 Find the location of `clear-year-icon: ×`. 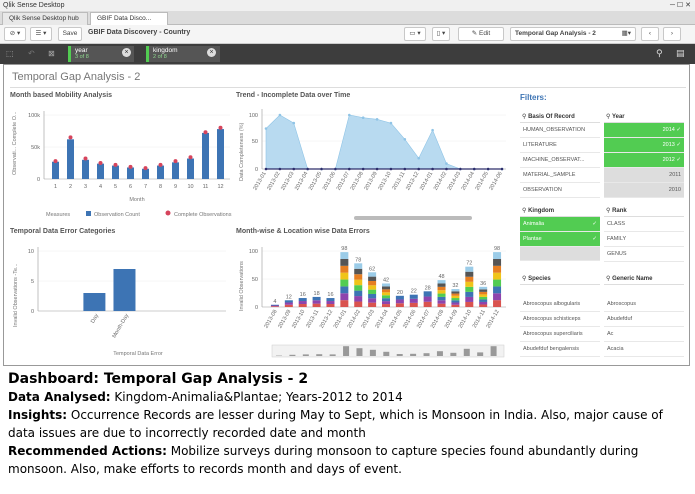

clear-year-icon: × is located at coordinates (126, 52).